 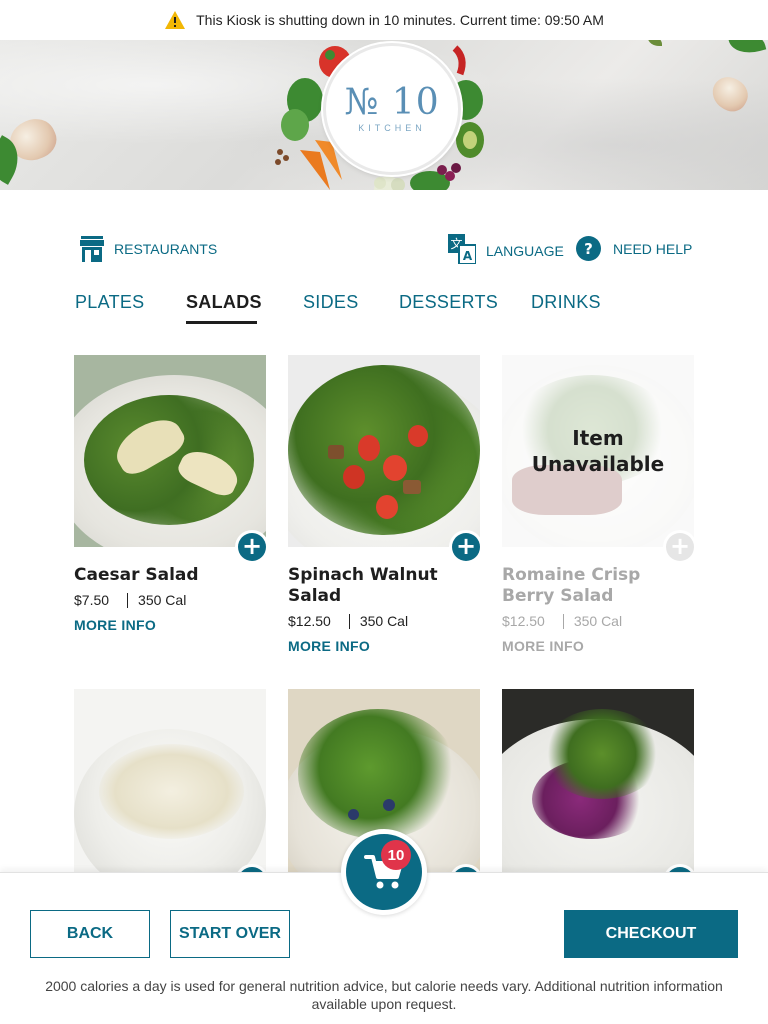 I want to click on tab-desserts: DESSERTS, so click(x=448, y=302).